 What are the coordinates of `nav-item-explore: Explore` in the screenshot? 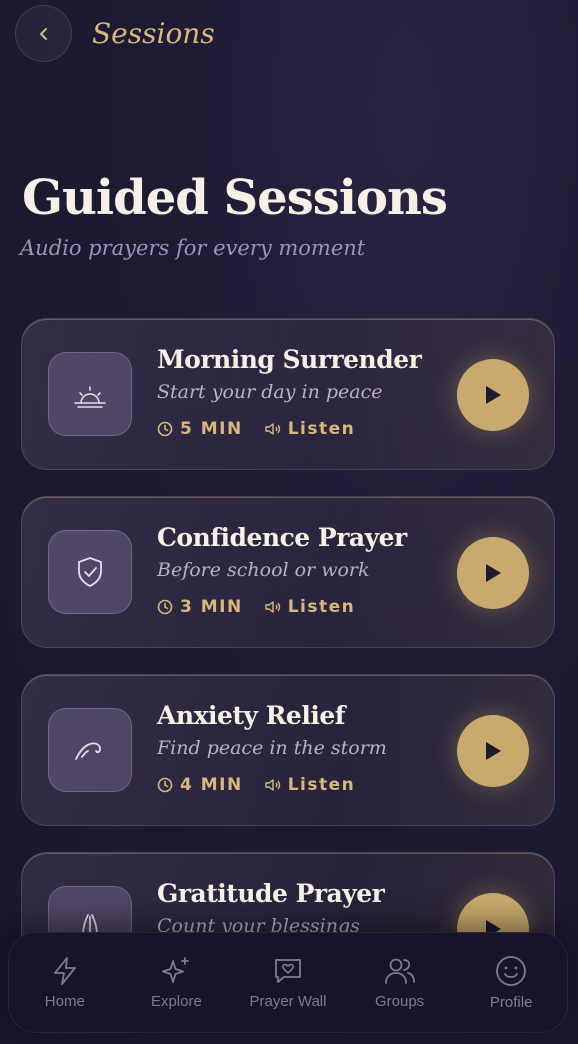 It's located at (176, 982).